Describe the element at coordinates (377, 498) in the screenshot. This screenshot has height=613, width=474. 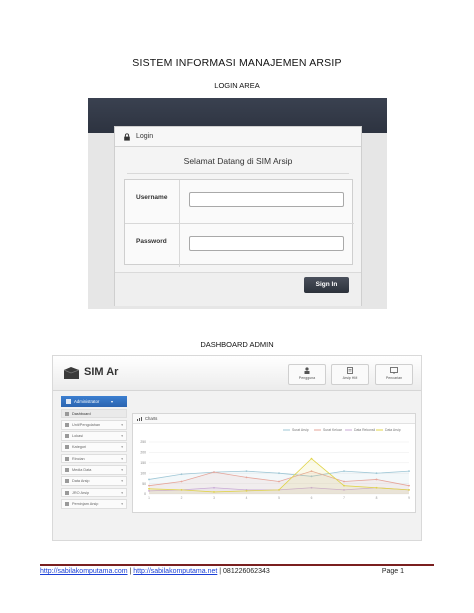
I see `x-tick-label: 8` at that location.